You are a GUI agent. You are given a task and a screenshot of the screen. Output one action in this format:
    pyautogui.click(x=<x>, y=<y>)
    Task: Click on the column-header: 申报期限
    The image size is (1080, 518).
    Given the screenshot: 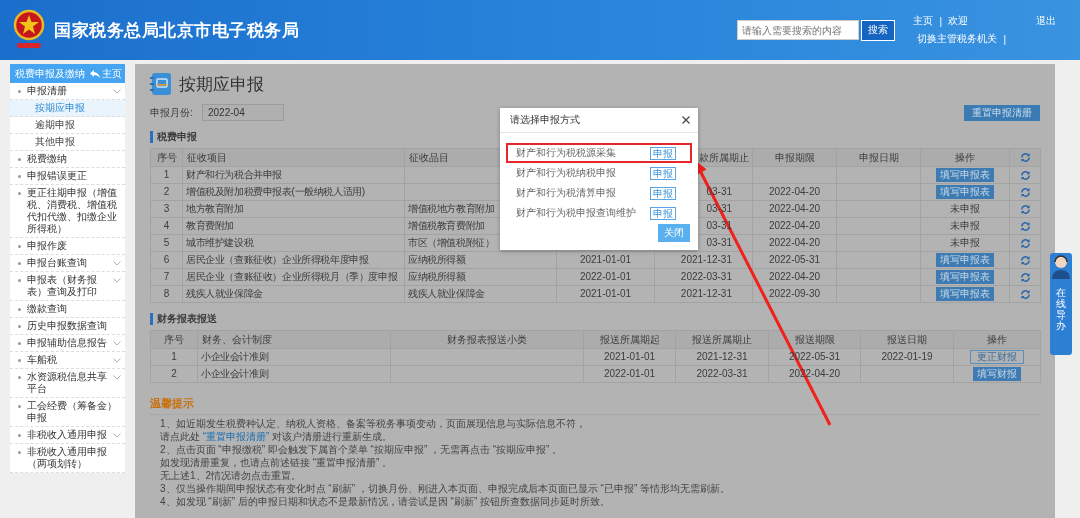 What is the action you would take?
    pyautogui.click(x=794, y=157)
    